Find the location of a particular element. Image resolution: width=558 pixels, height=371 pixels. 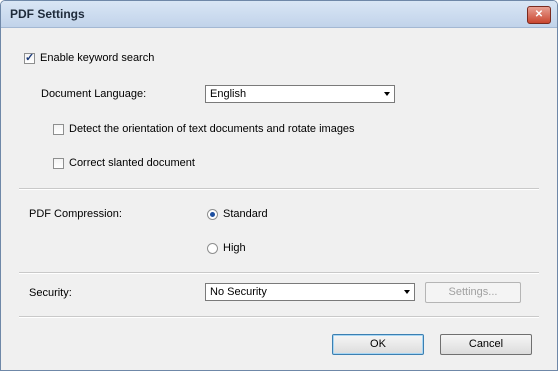

enable-keyword-search-checkbox: ✓ is located at coordinates (29, 58).